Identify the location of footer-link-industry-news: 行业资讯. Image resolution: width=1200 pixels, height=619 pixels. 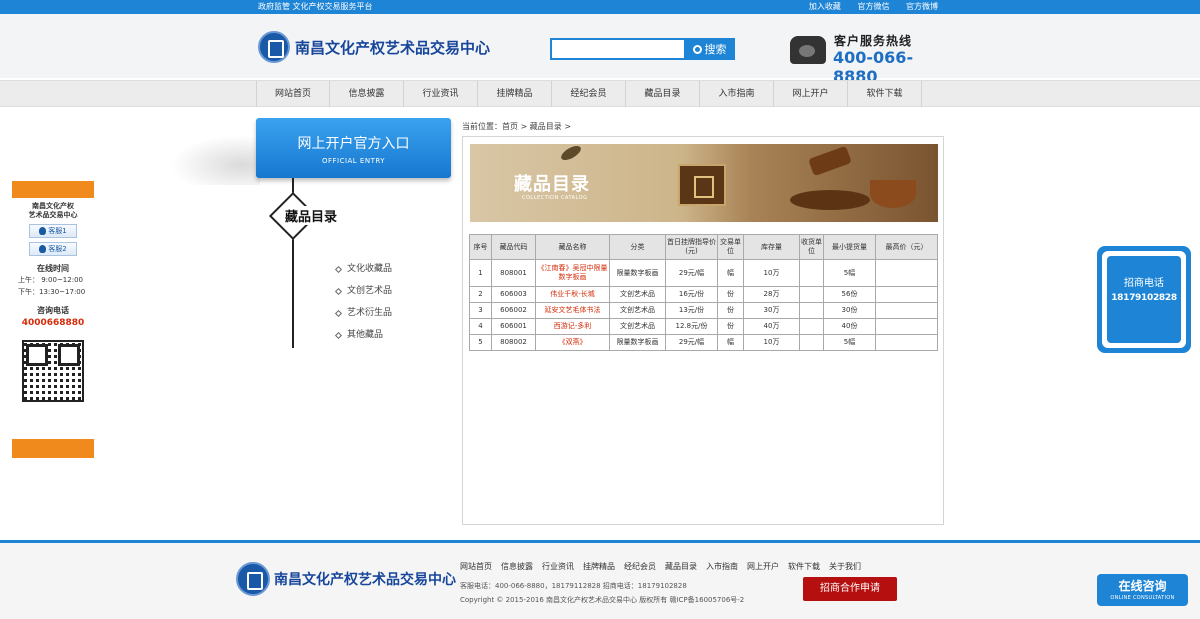
(558, 566).